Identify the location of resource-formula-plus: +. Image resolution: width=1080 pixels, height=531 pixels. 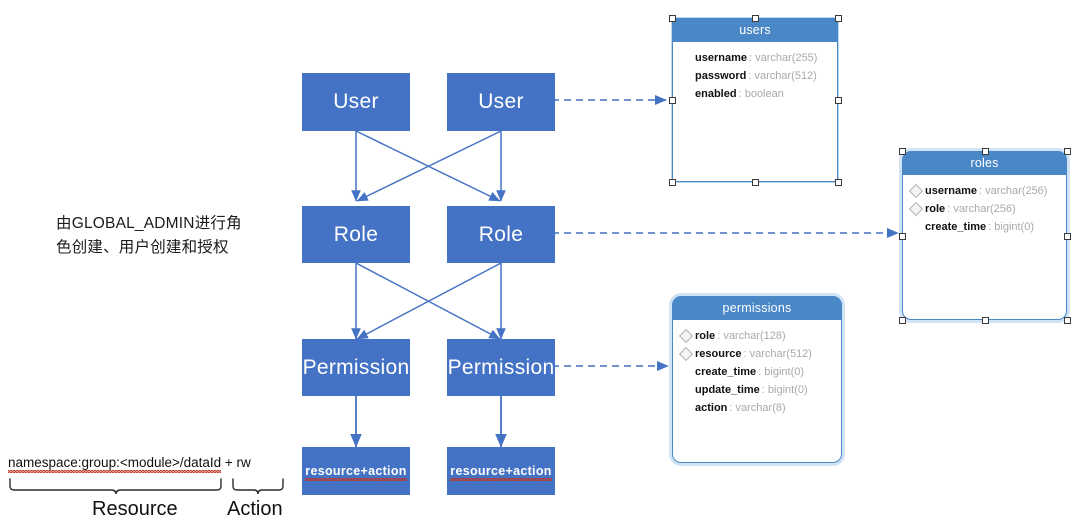
(229, 462).